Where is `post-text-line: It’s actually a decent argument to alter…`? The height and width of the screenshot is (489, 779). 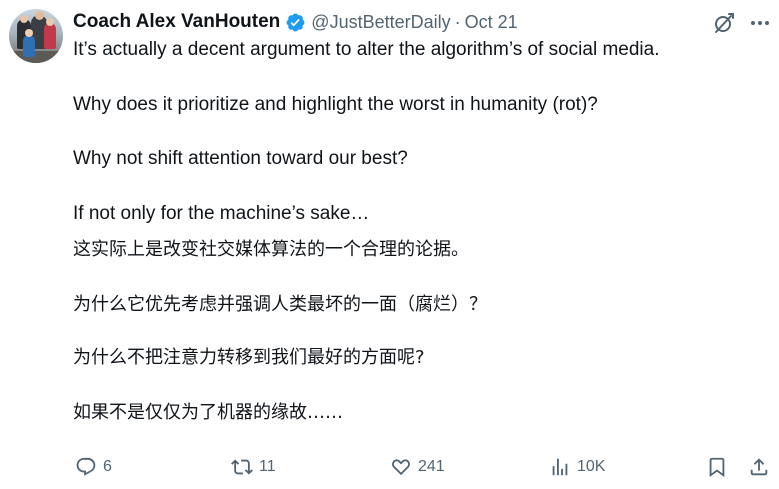
post-text-line: It’s actually a decent argument to alter… is located at coordinates (366, 49).